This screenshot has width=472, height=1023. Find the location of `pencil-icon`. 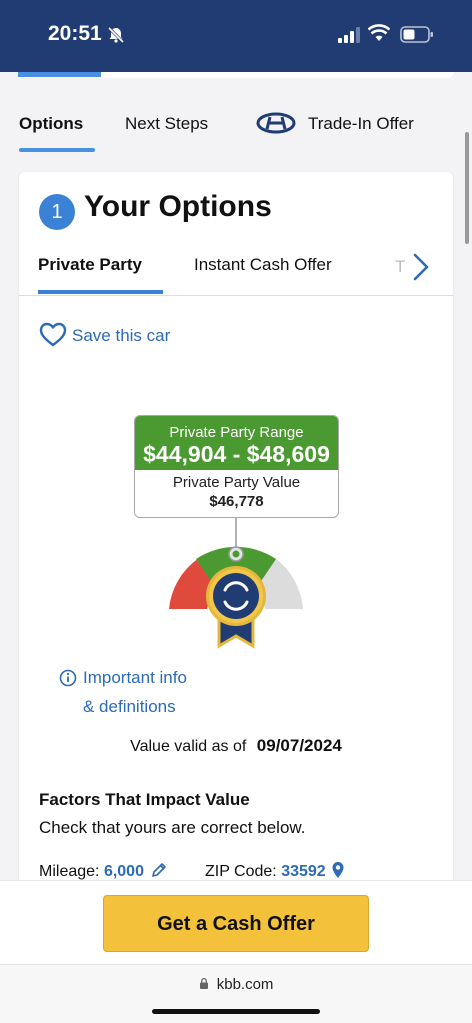

pencil-icon is located at coordinates (159, 870).